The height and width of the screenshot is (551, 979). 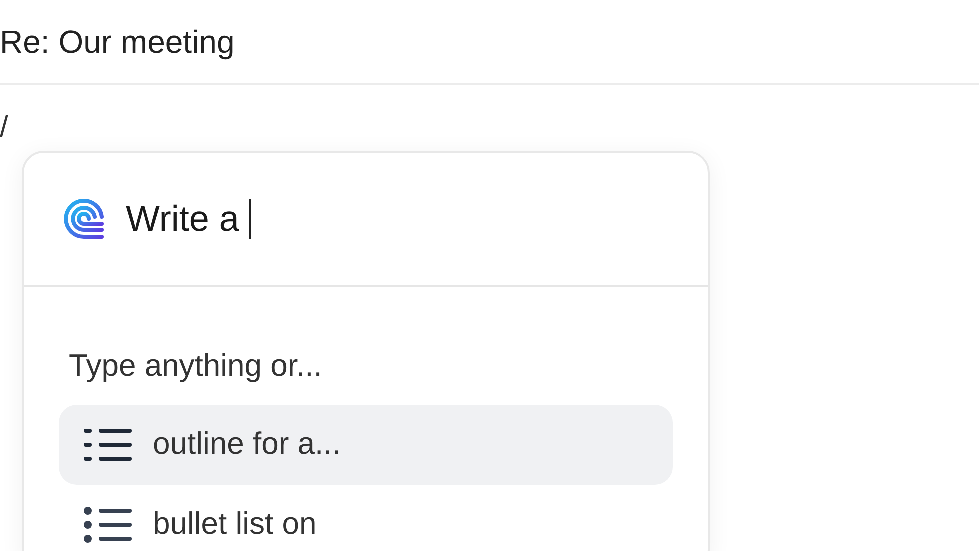 I want to click on list-icon, so click(x=108, y=444).